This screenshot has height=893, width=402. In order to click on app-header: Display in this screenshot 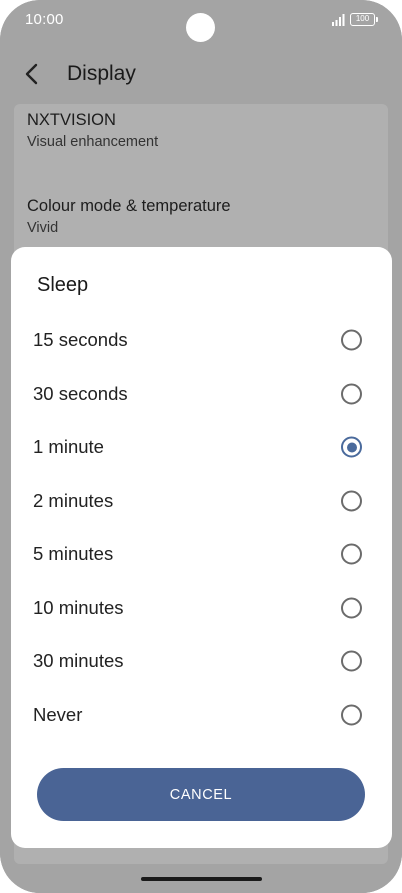, I will do `click(201, 74)`.